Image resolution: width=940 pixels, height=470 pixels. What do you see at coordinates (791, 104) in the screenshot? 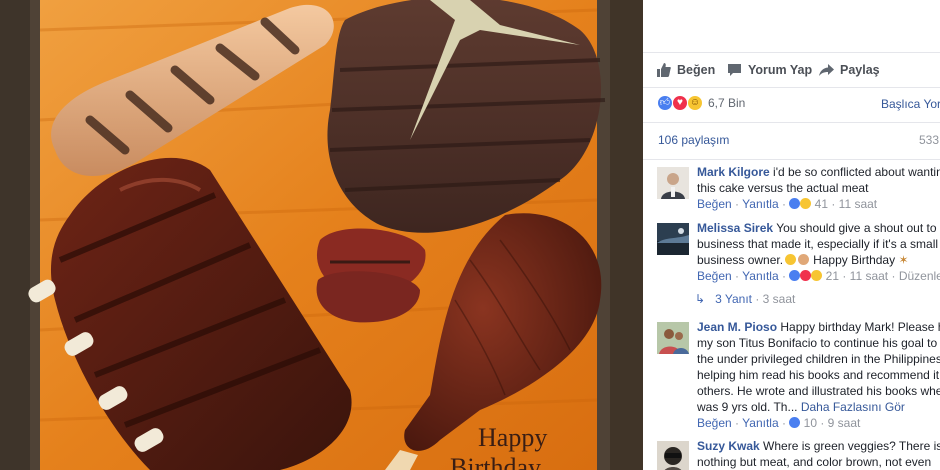
I see `reactions-summary: 👍︎ ♥ ☺ 6,7 Bin Başlıca Yor` at bounding box center [791, 104].